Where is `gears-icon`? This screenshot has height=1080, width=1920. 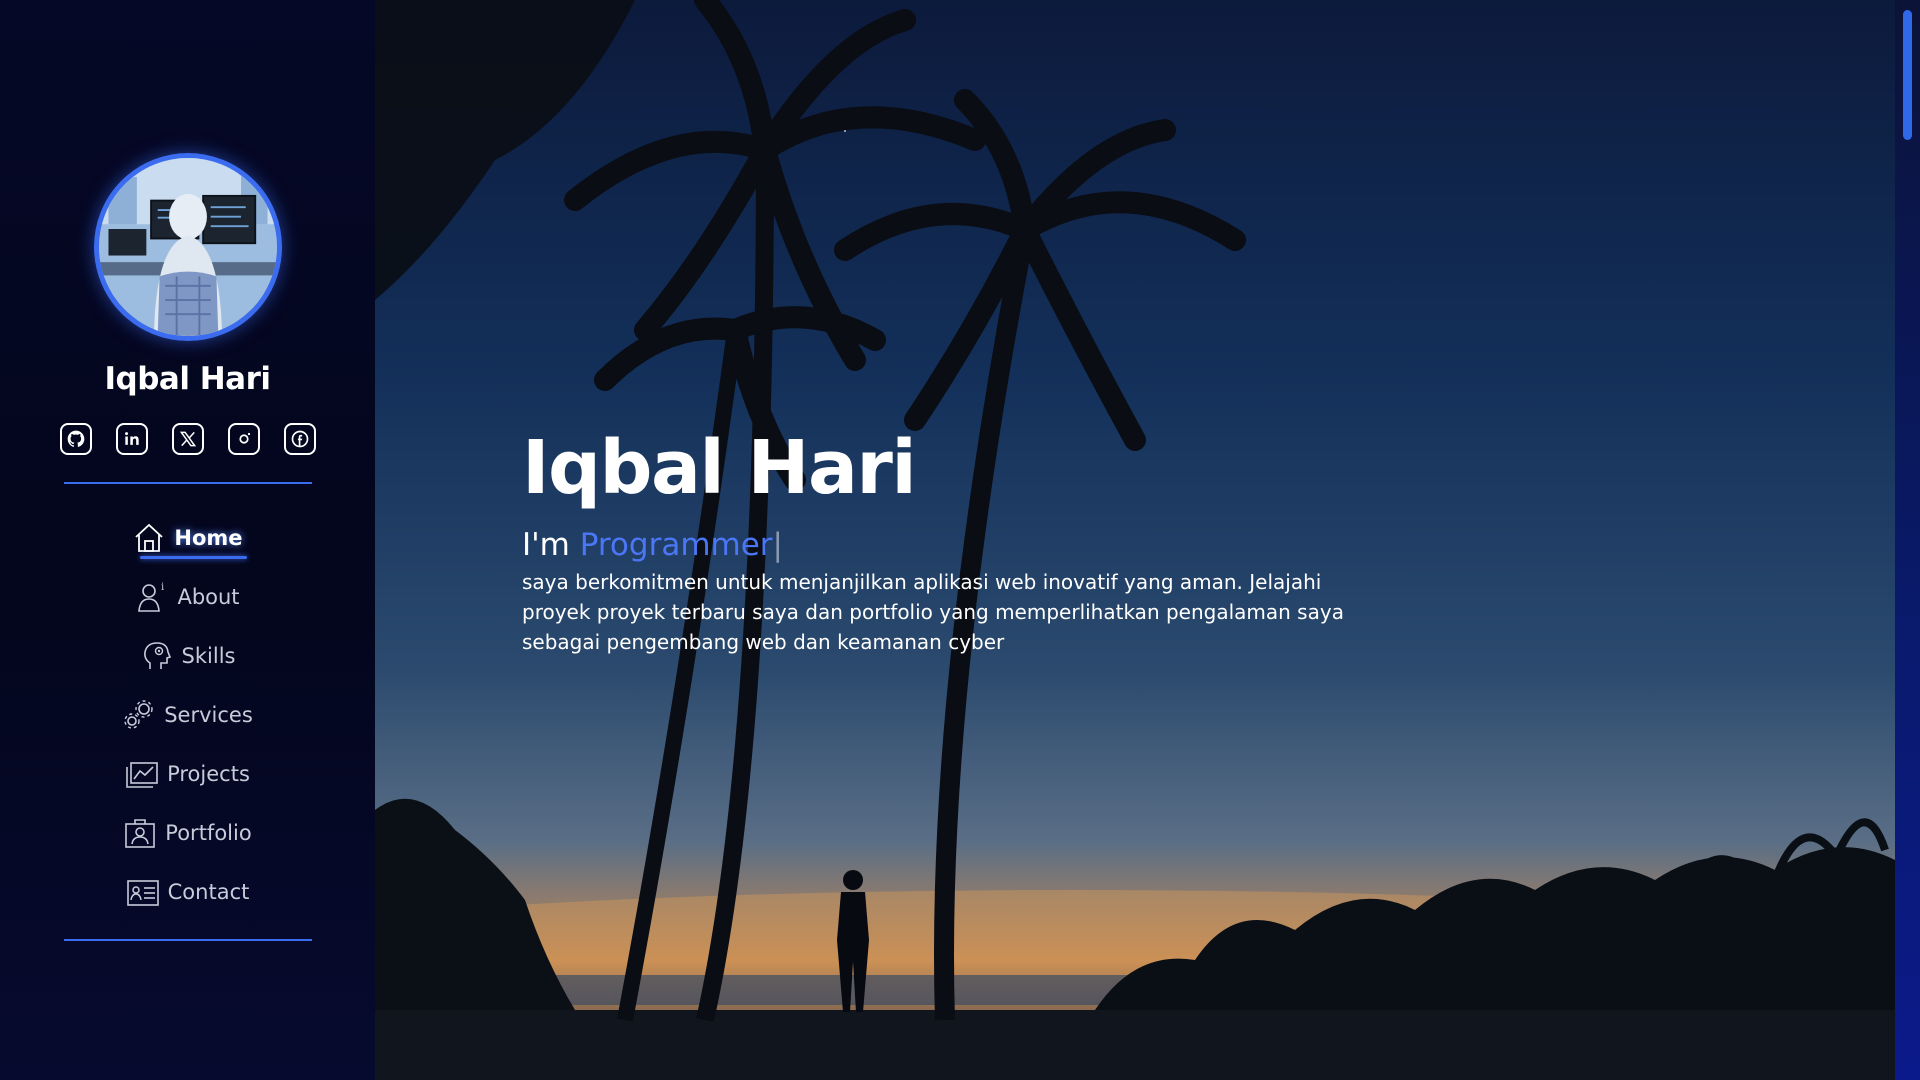
gears-icon is located at coordinates (138, 714).